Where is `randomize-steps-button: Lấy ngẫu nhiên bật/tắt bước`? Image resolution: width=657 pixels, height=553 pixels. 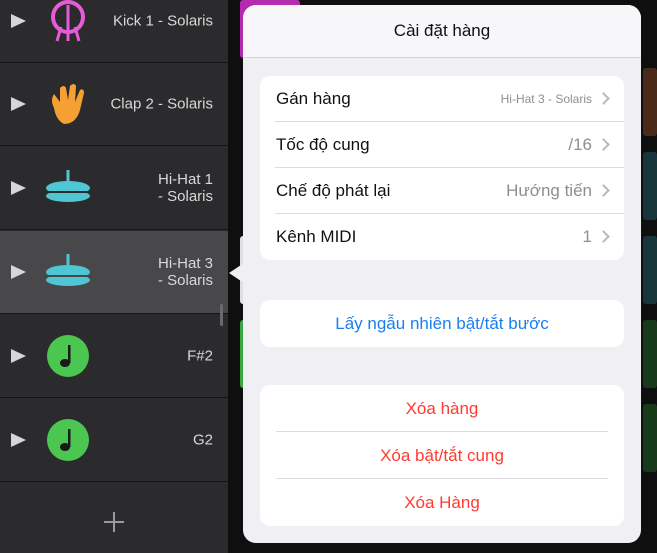
randomize-steps-button: Lấy ngẫu nhiên bật/tắt bước is located at coordinates (442, 323).